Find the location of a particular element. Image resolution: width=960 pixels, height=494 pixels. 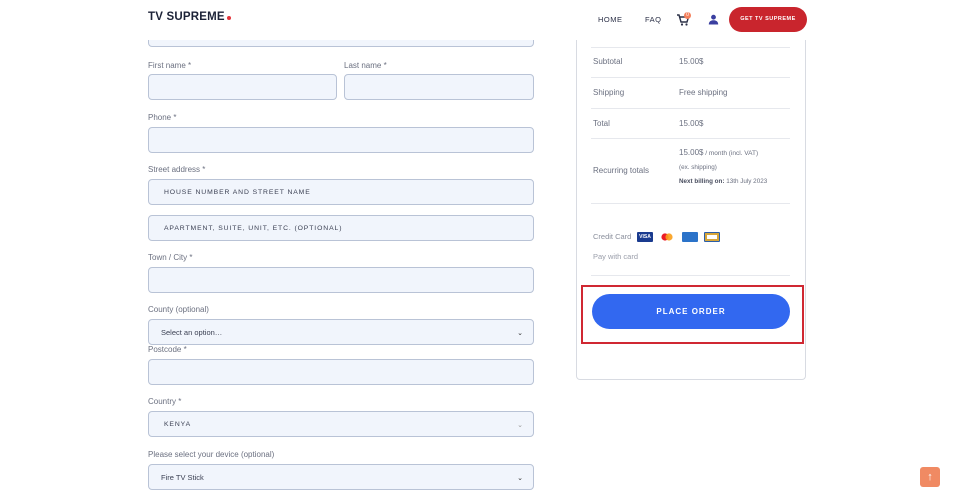

logo-dot is located at coordinates (228, 18).